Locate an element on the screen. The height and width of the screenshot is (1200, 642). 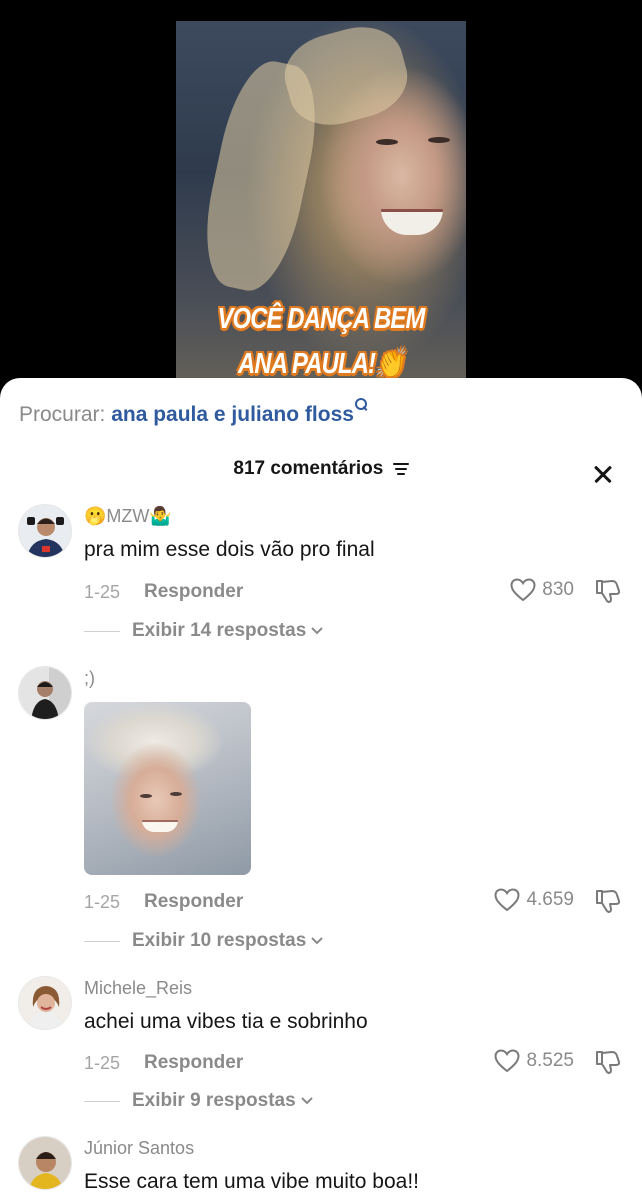
comment-text: achei uma vibes tia e sobrinho is located at coordinates (226, 1021).